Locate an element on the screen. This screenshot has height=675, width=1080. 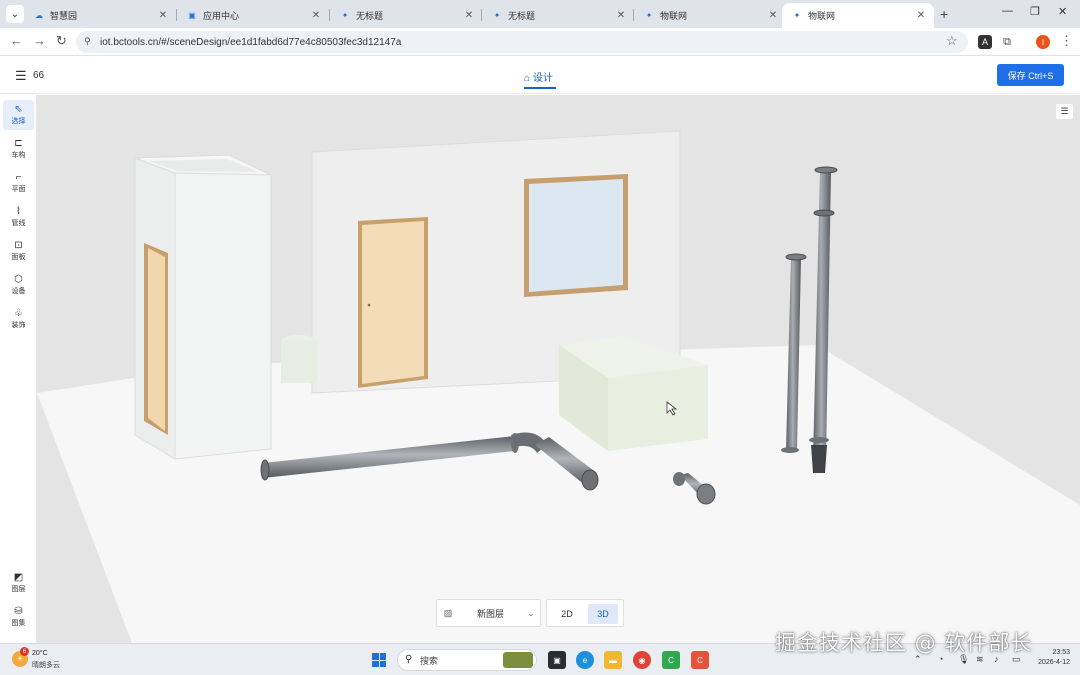
app-header: ☰ 66 ⌂ 设计 保存 Ctrl+S is located at coordinates (540, 75).